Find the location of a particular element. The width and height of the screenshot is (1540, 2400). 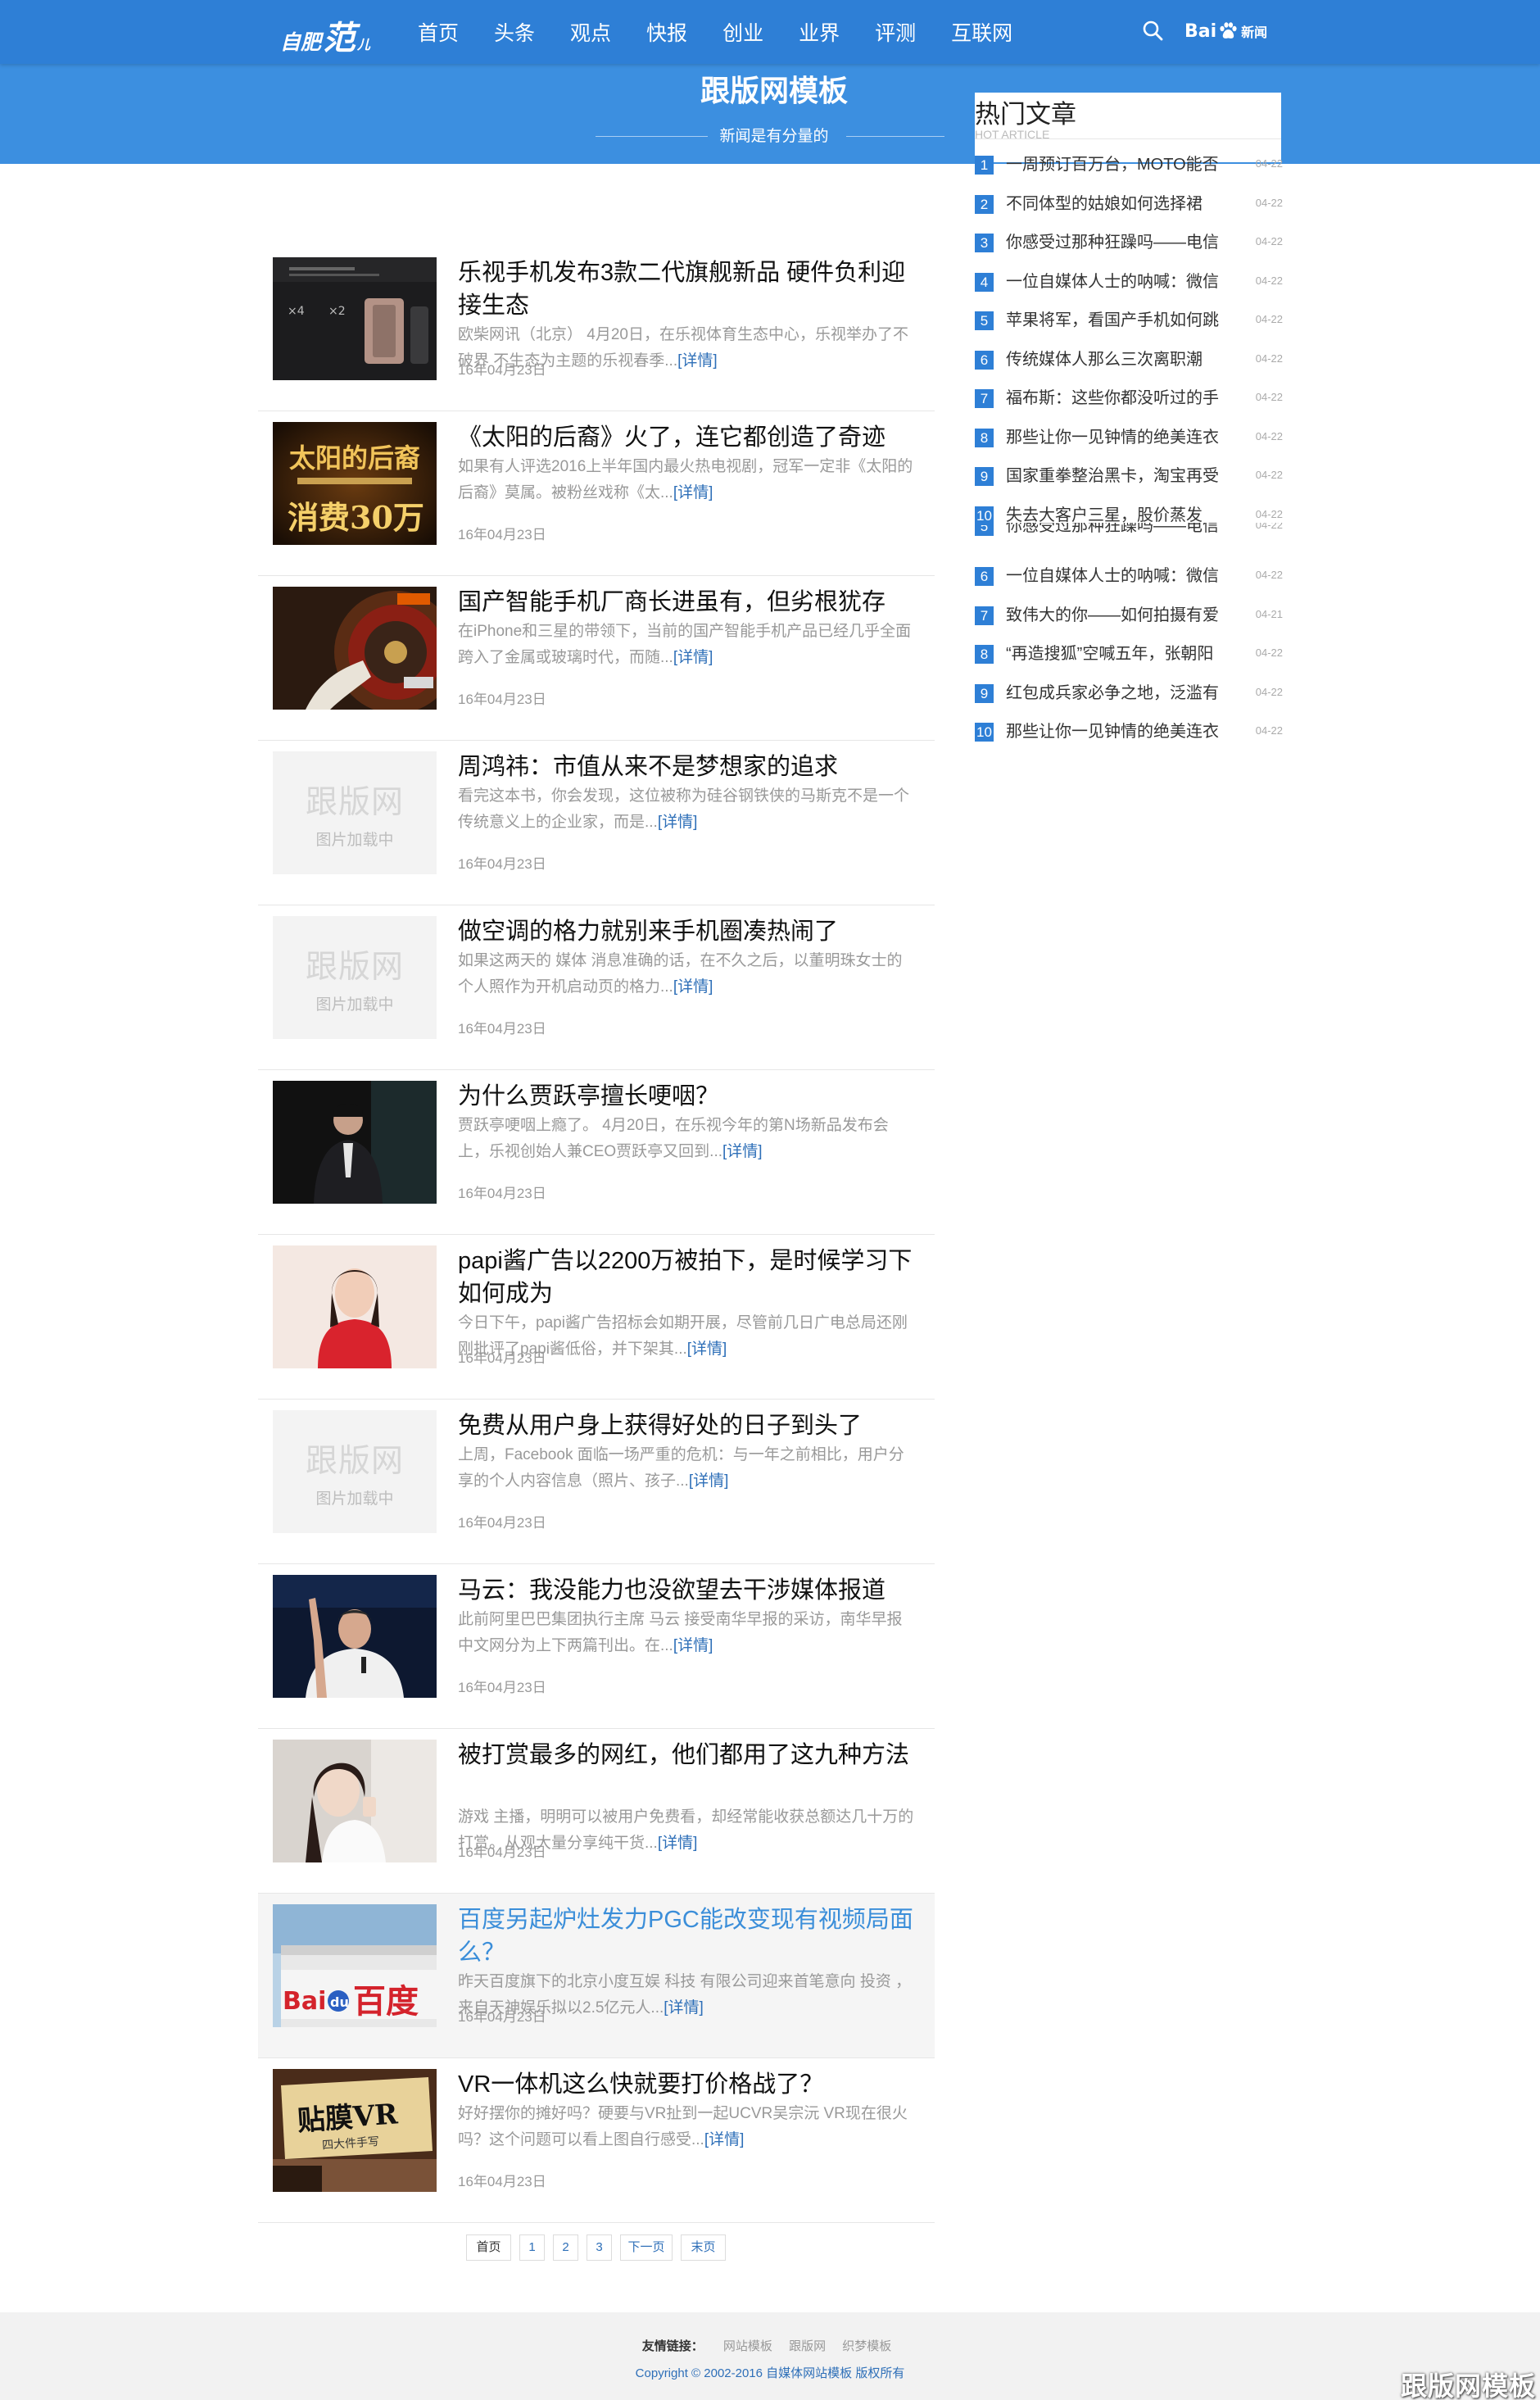

article-title: 周鸿祎：市值从来不是梦想家的追求 is located at coordinates (687, 767).